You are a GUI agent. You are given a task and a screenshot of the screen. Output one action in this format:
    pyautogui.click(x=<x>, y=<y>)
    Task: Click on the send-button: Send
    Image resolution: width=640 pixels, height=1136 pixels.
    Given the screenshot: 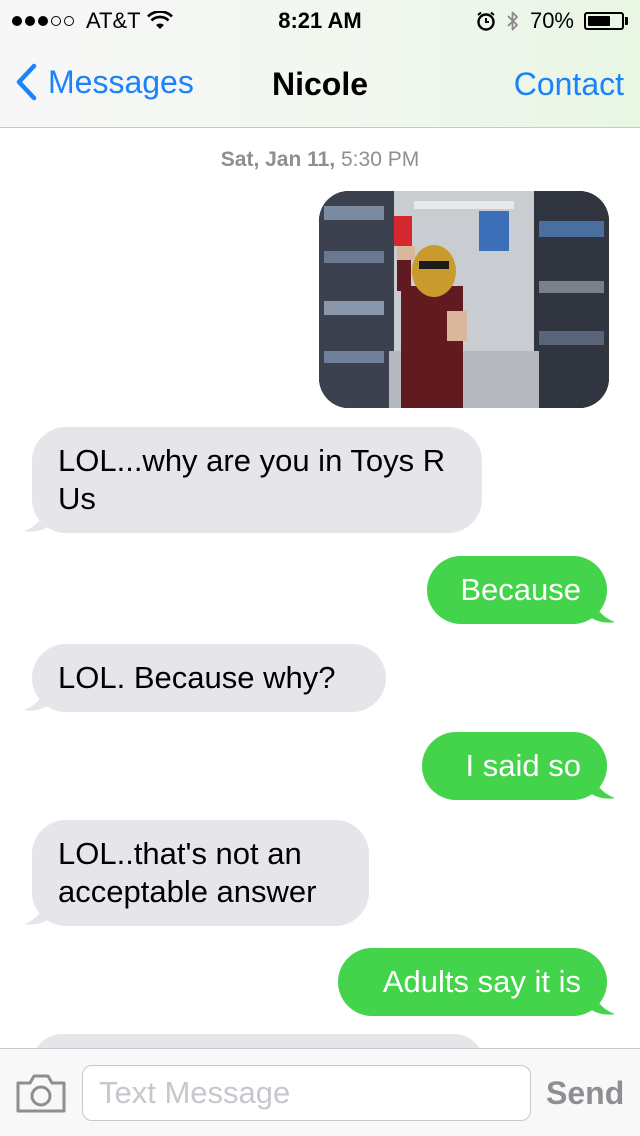 What is the action you would take?
    pyautogui.click(x=585, y=1093)
    